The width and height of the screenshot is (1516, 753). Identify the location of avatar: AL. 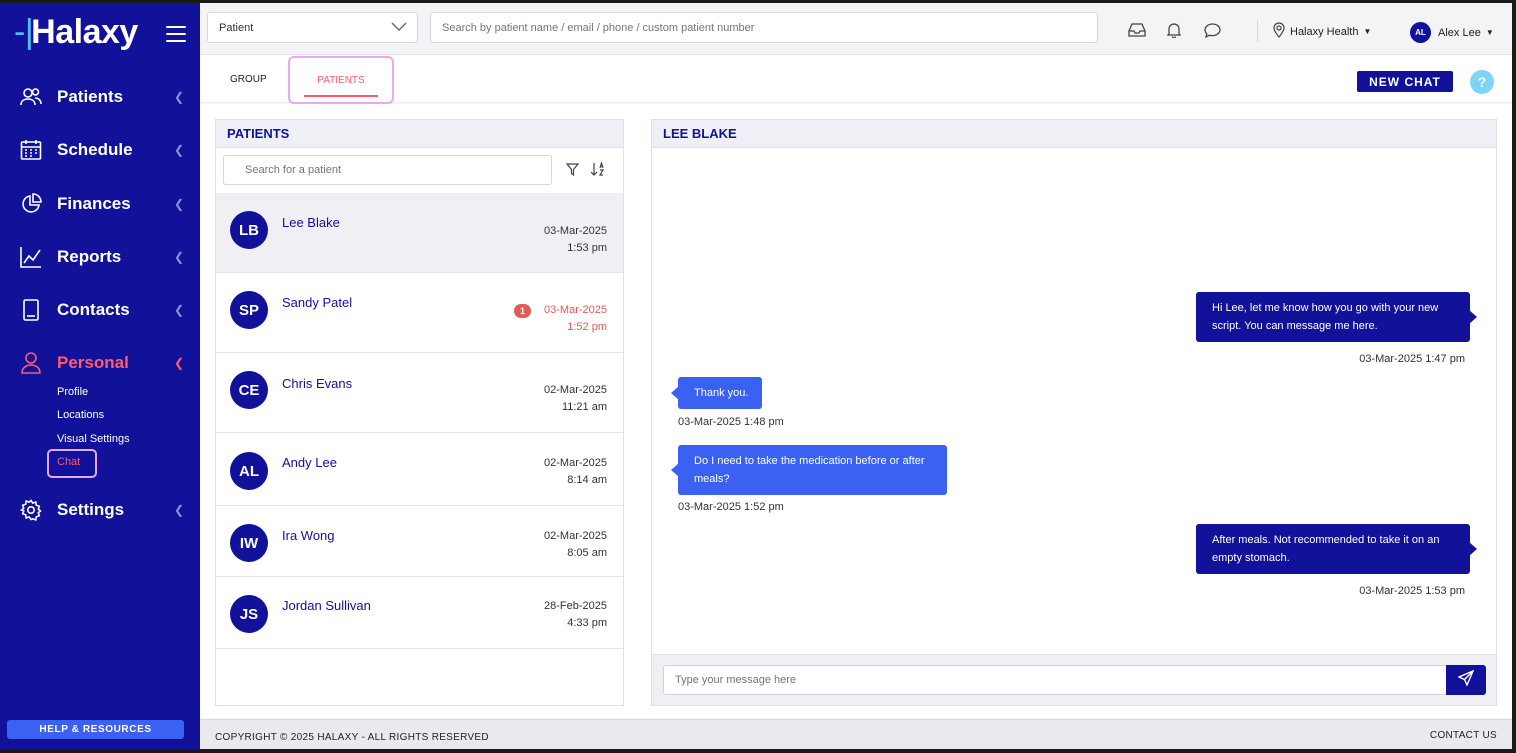
(1420, 32).